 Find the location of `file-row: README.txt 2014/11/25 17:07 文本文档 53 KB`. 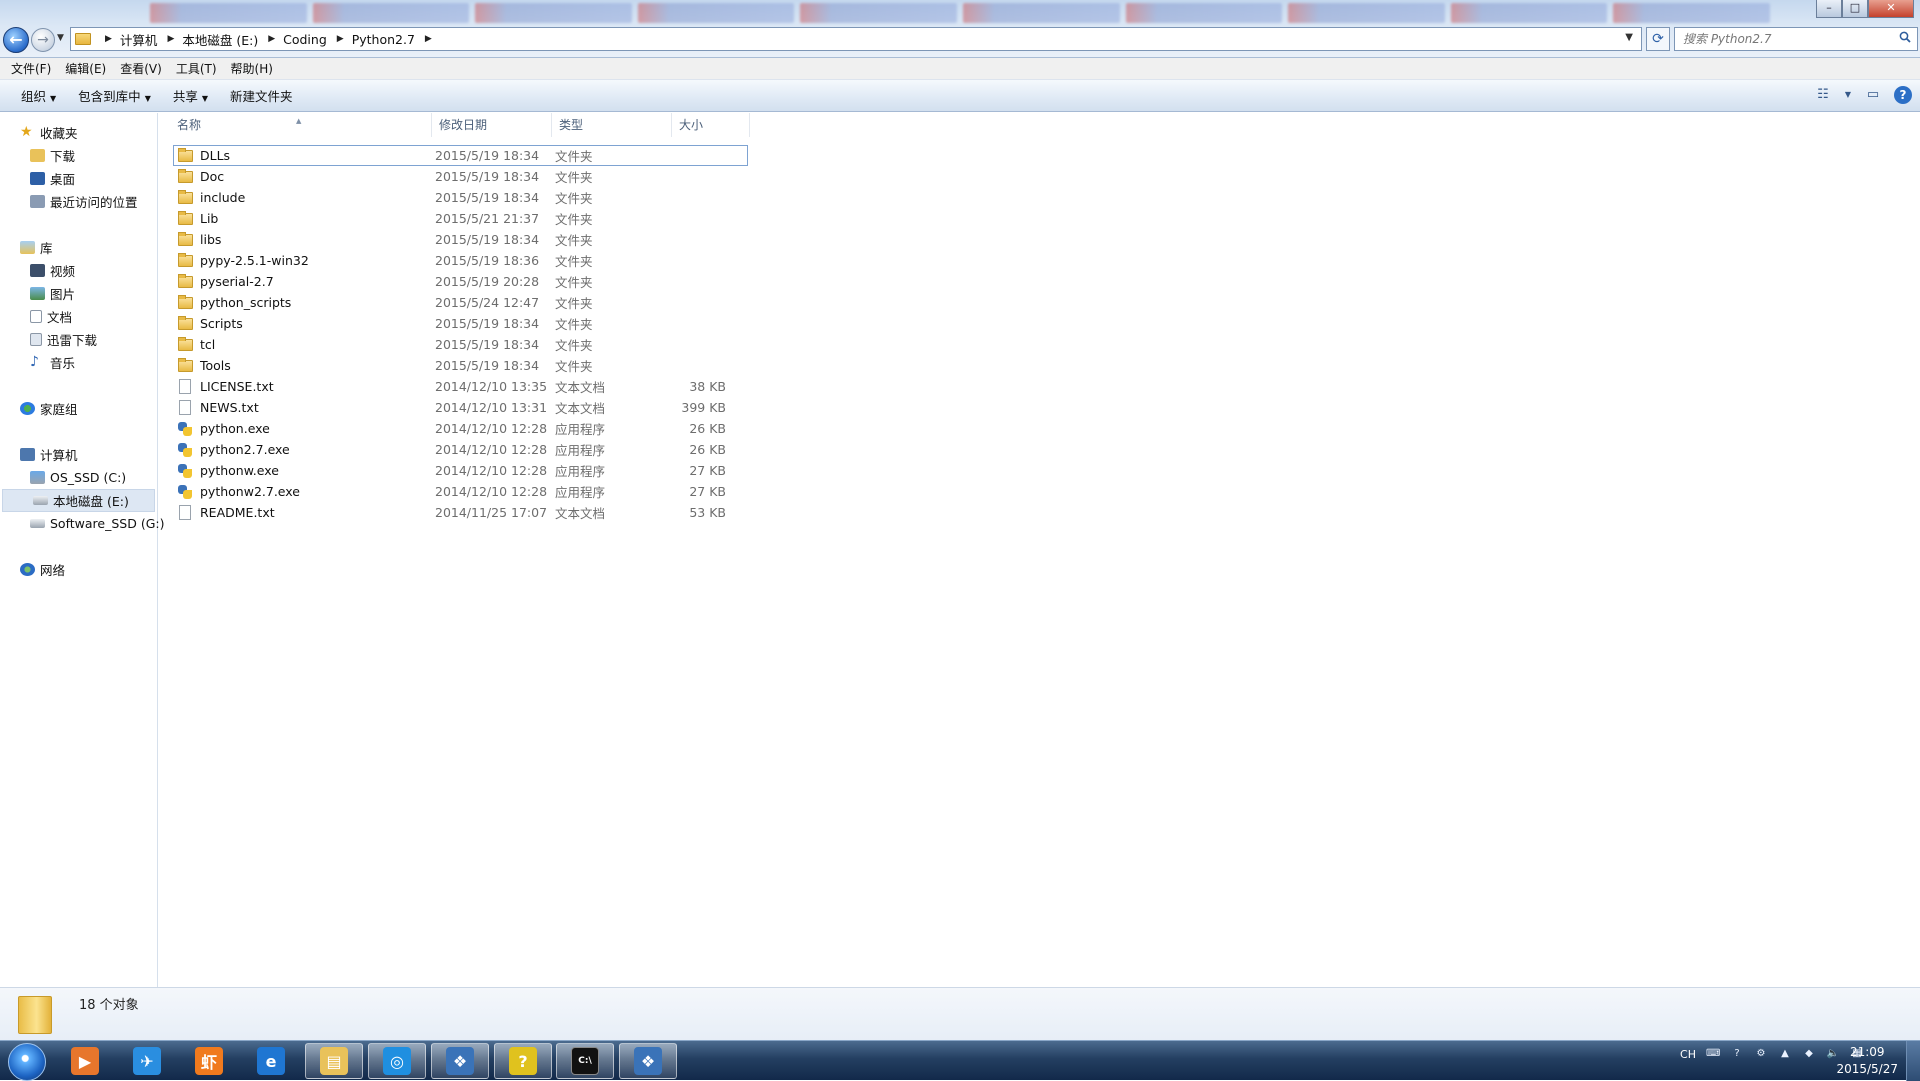

file-row: README.txt 2014/11/25 17:07 文本文档 53 KB is located at coordinates (460, 512).